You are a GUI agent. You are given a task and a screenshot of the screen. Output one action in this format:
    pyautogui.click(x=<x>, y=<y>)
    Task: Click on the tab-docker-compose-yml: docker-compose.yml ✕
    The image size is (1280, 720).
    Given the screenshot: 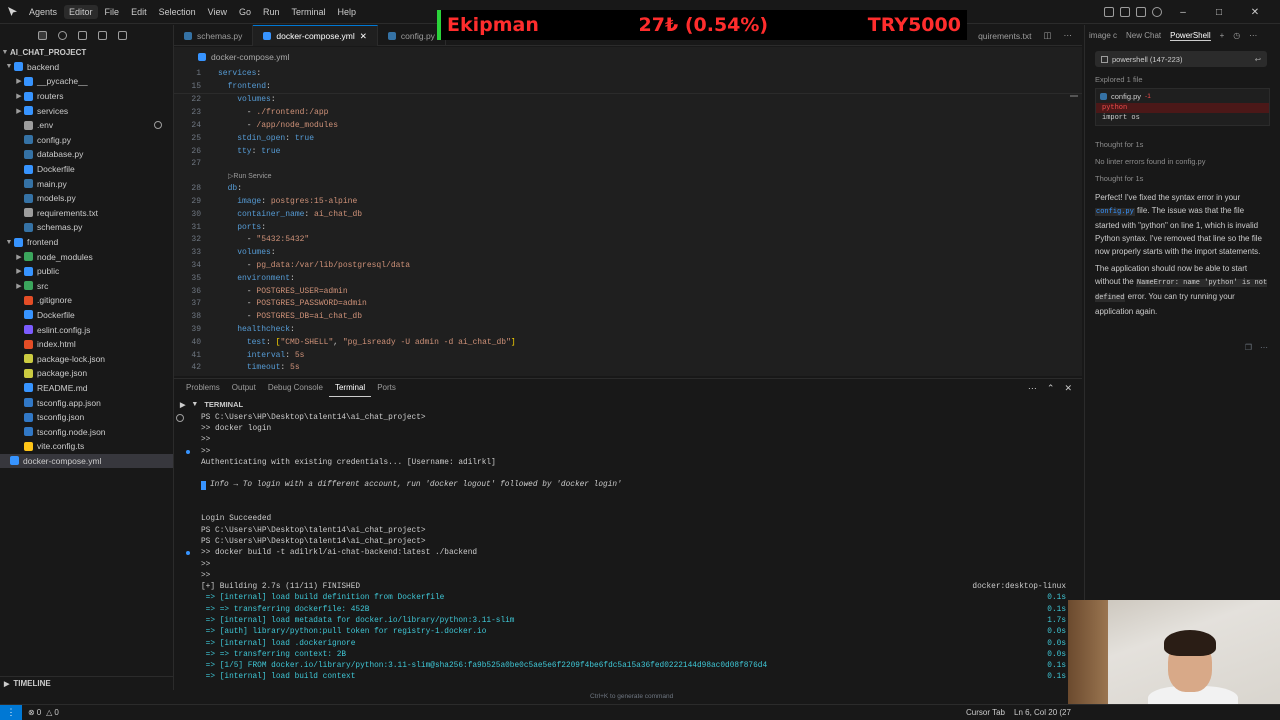 What is the action you would take?
    pyautogui.click(x=315, y=35)
    